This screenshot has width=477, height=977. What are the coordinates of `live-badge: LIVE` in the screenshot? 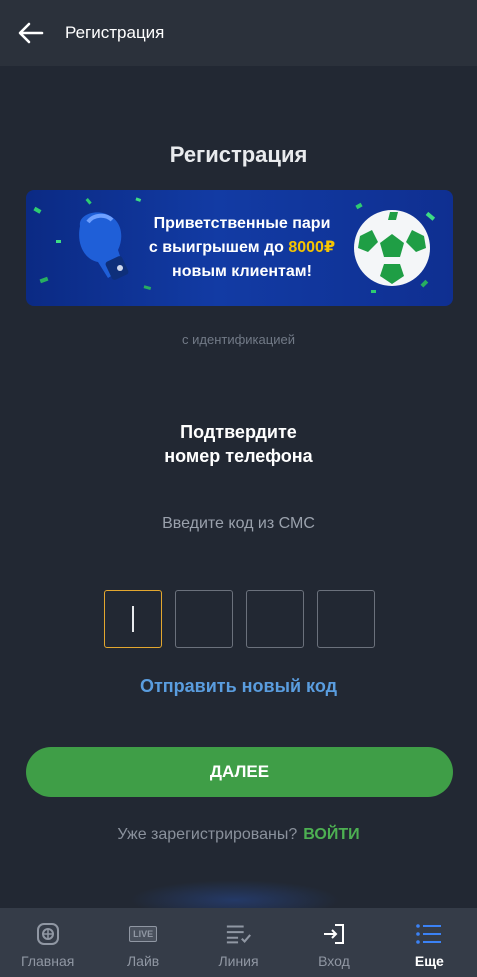 It's located at (143, 934).